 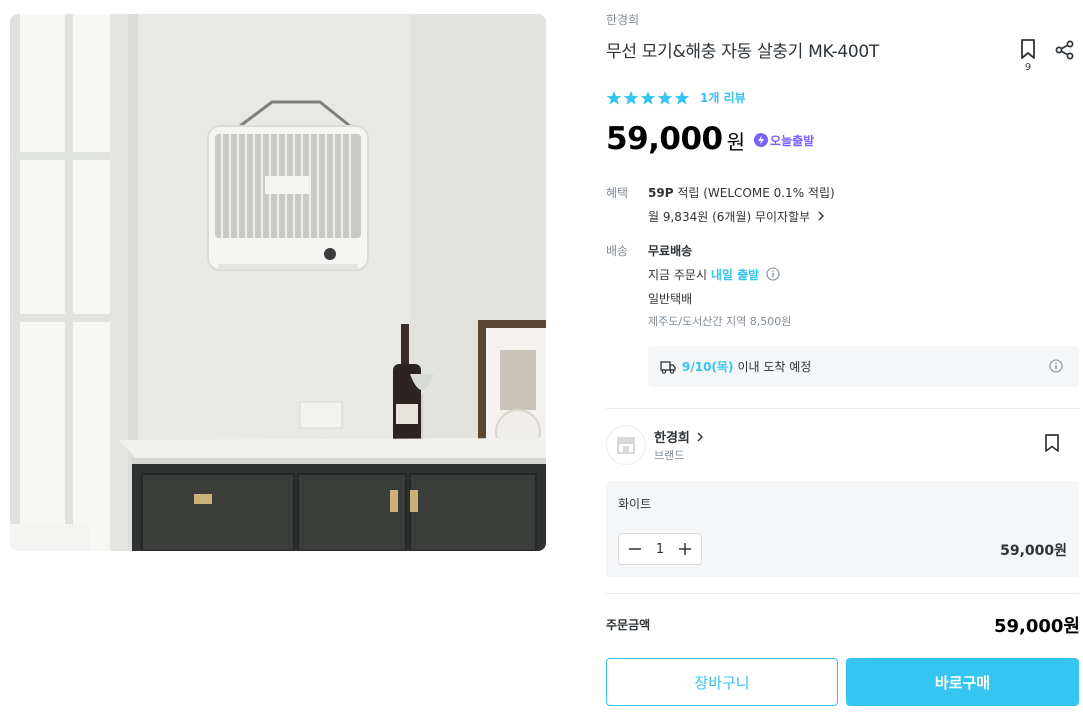 I want to click on quantity-value: 1, so click(x=660, y=549).